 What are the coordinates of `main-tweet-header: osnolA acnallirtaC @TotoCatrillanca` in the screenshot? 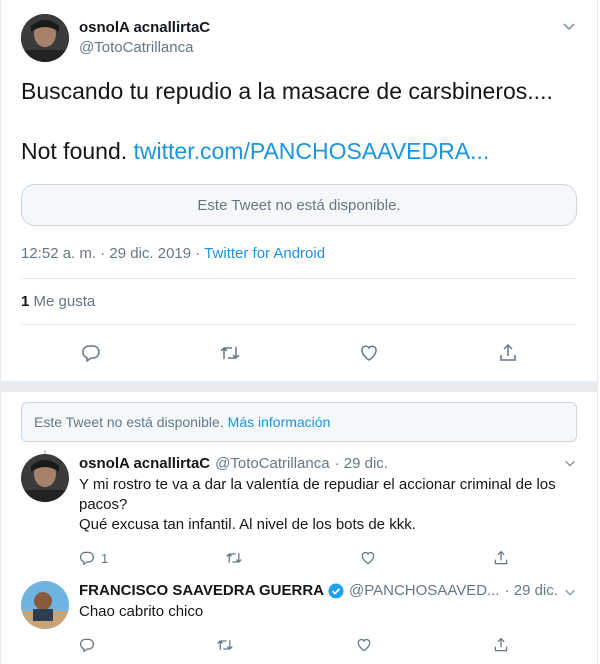 It's located at (299, 38).